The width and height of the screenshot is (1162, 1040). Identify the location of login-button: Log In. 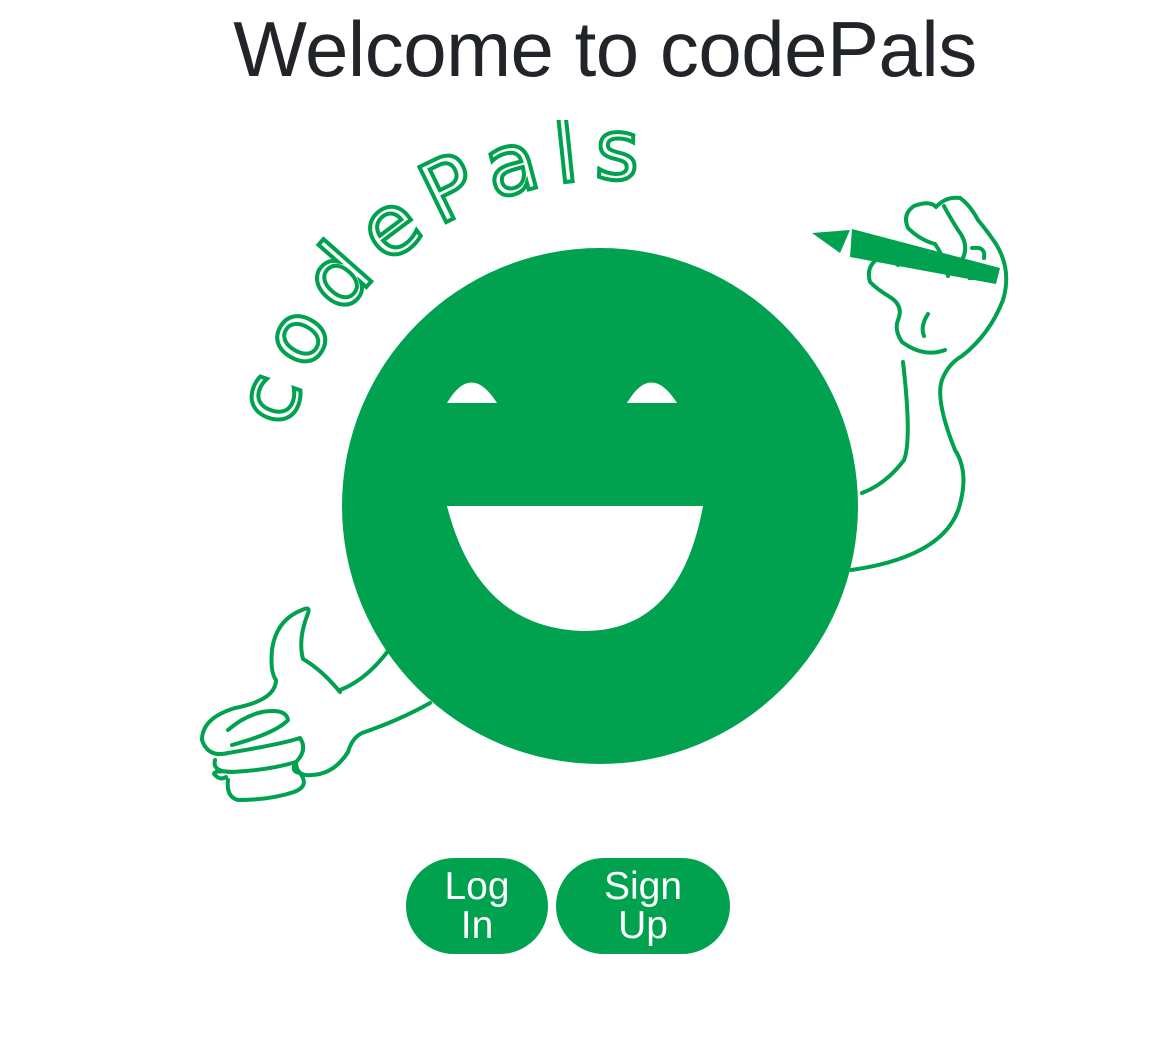
(477, 906).